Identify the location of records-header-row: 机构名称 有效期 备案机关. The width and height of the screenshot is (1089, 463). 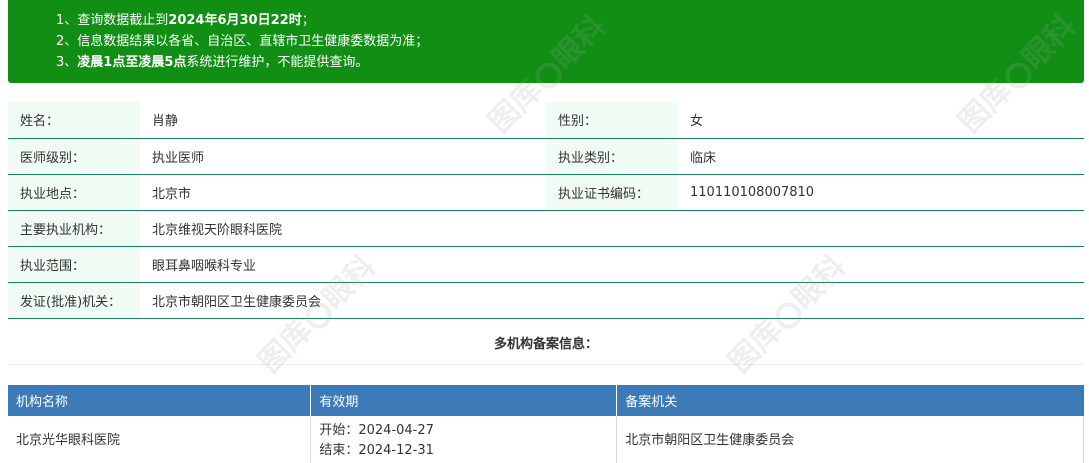
(546, 400).